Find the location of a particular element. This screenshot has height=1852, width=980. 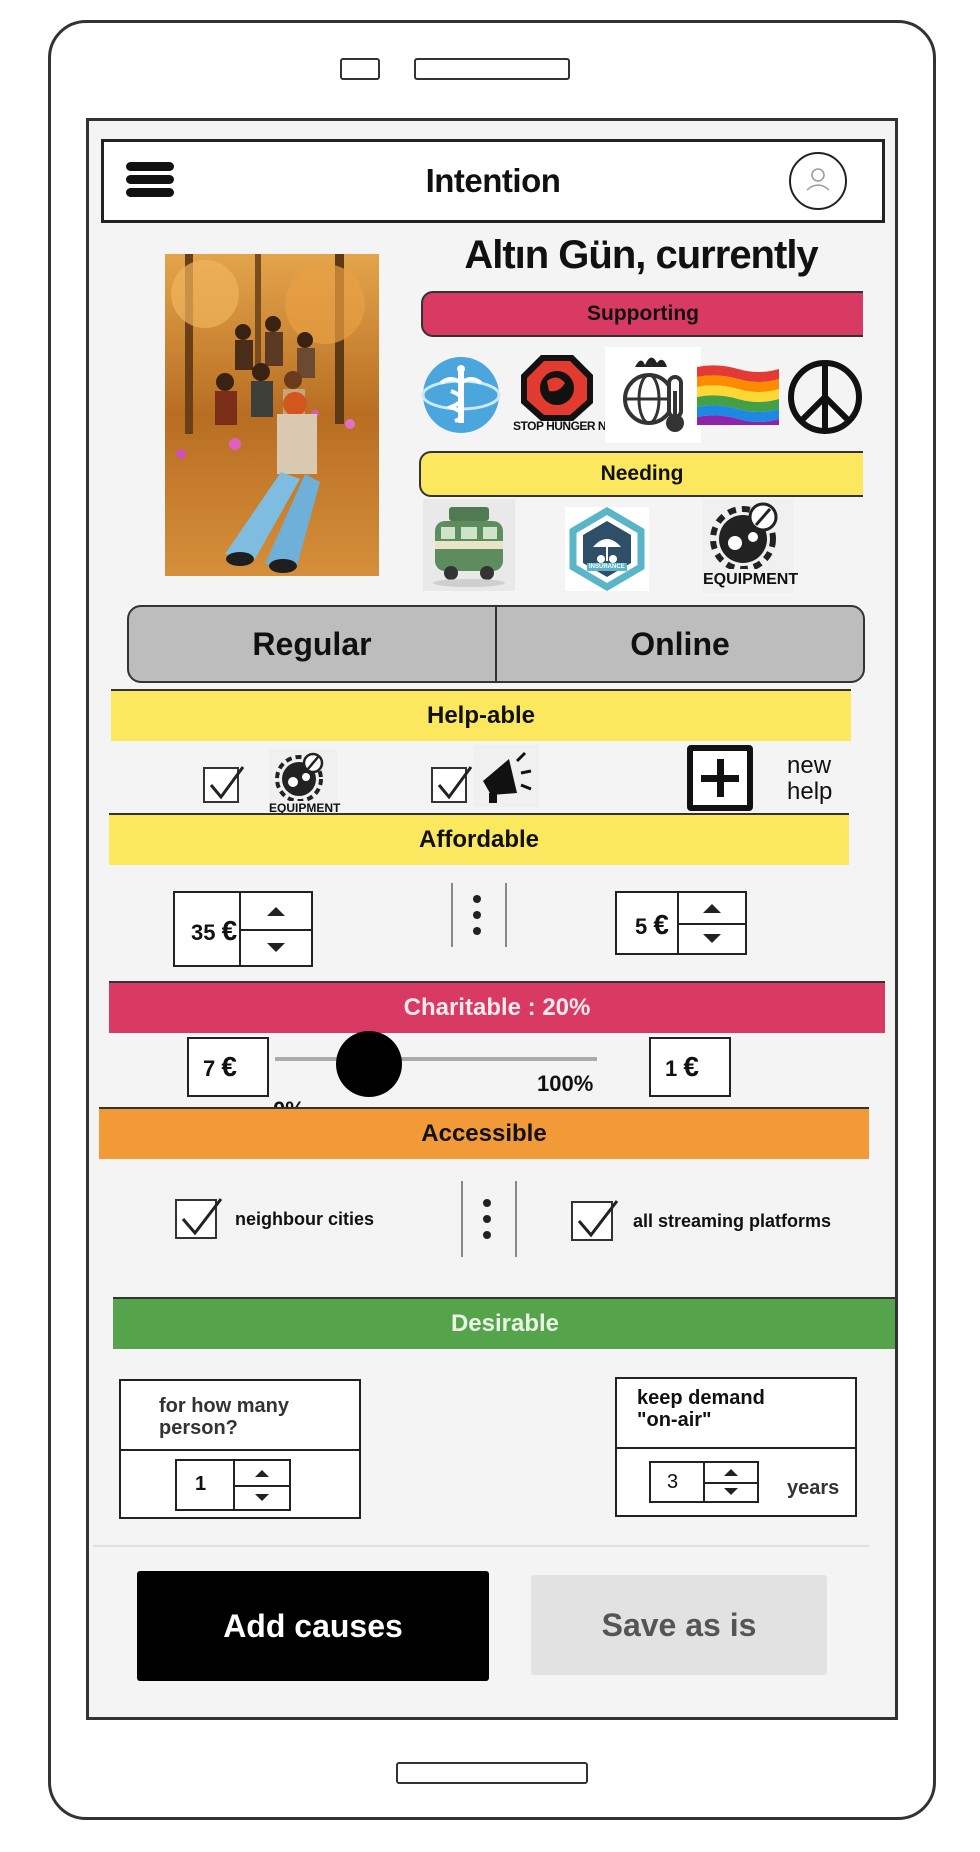

insurance-icon: INSURANCE is located at coordinates (607, 549).